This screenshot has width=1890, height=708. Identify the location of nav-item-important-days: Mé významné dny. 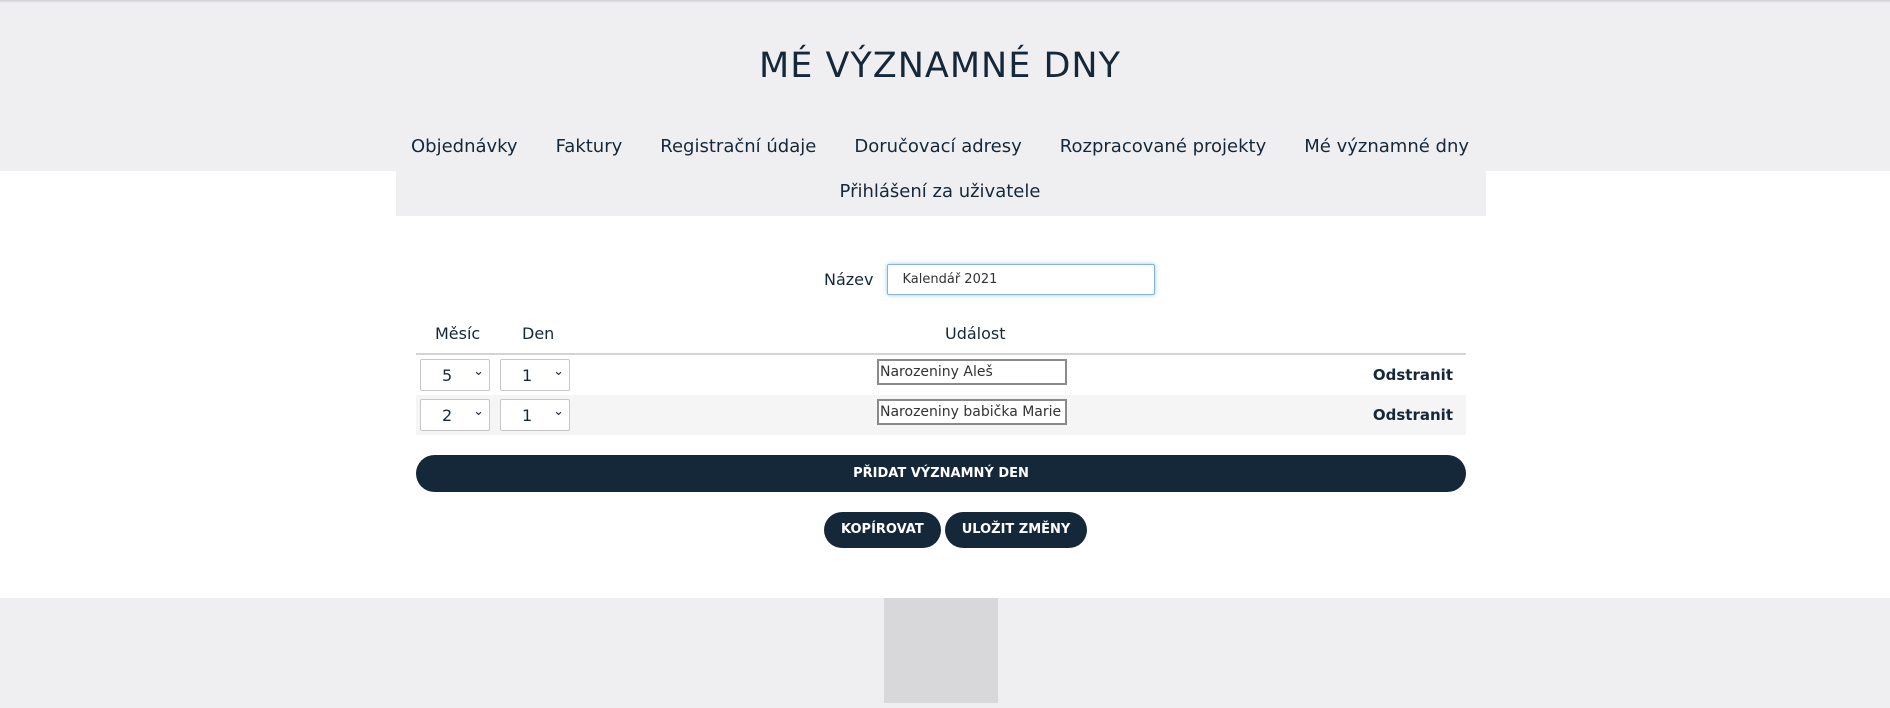
(1386, 146).